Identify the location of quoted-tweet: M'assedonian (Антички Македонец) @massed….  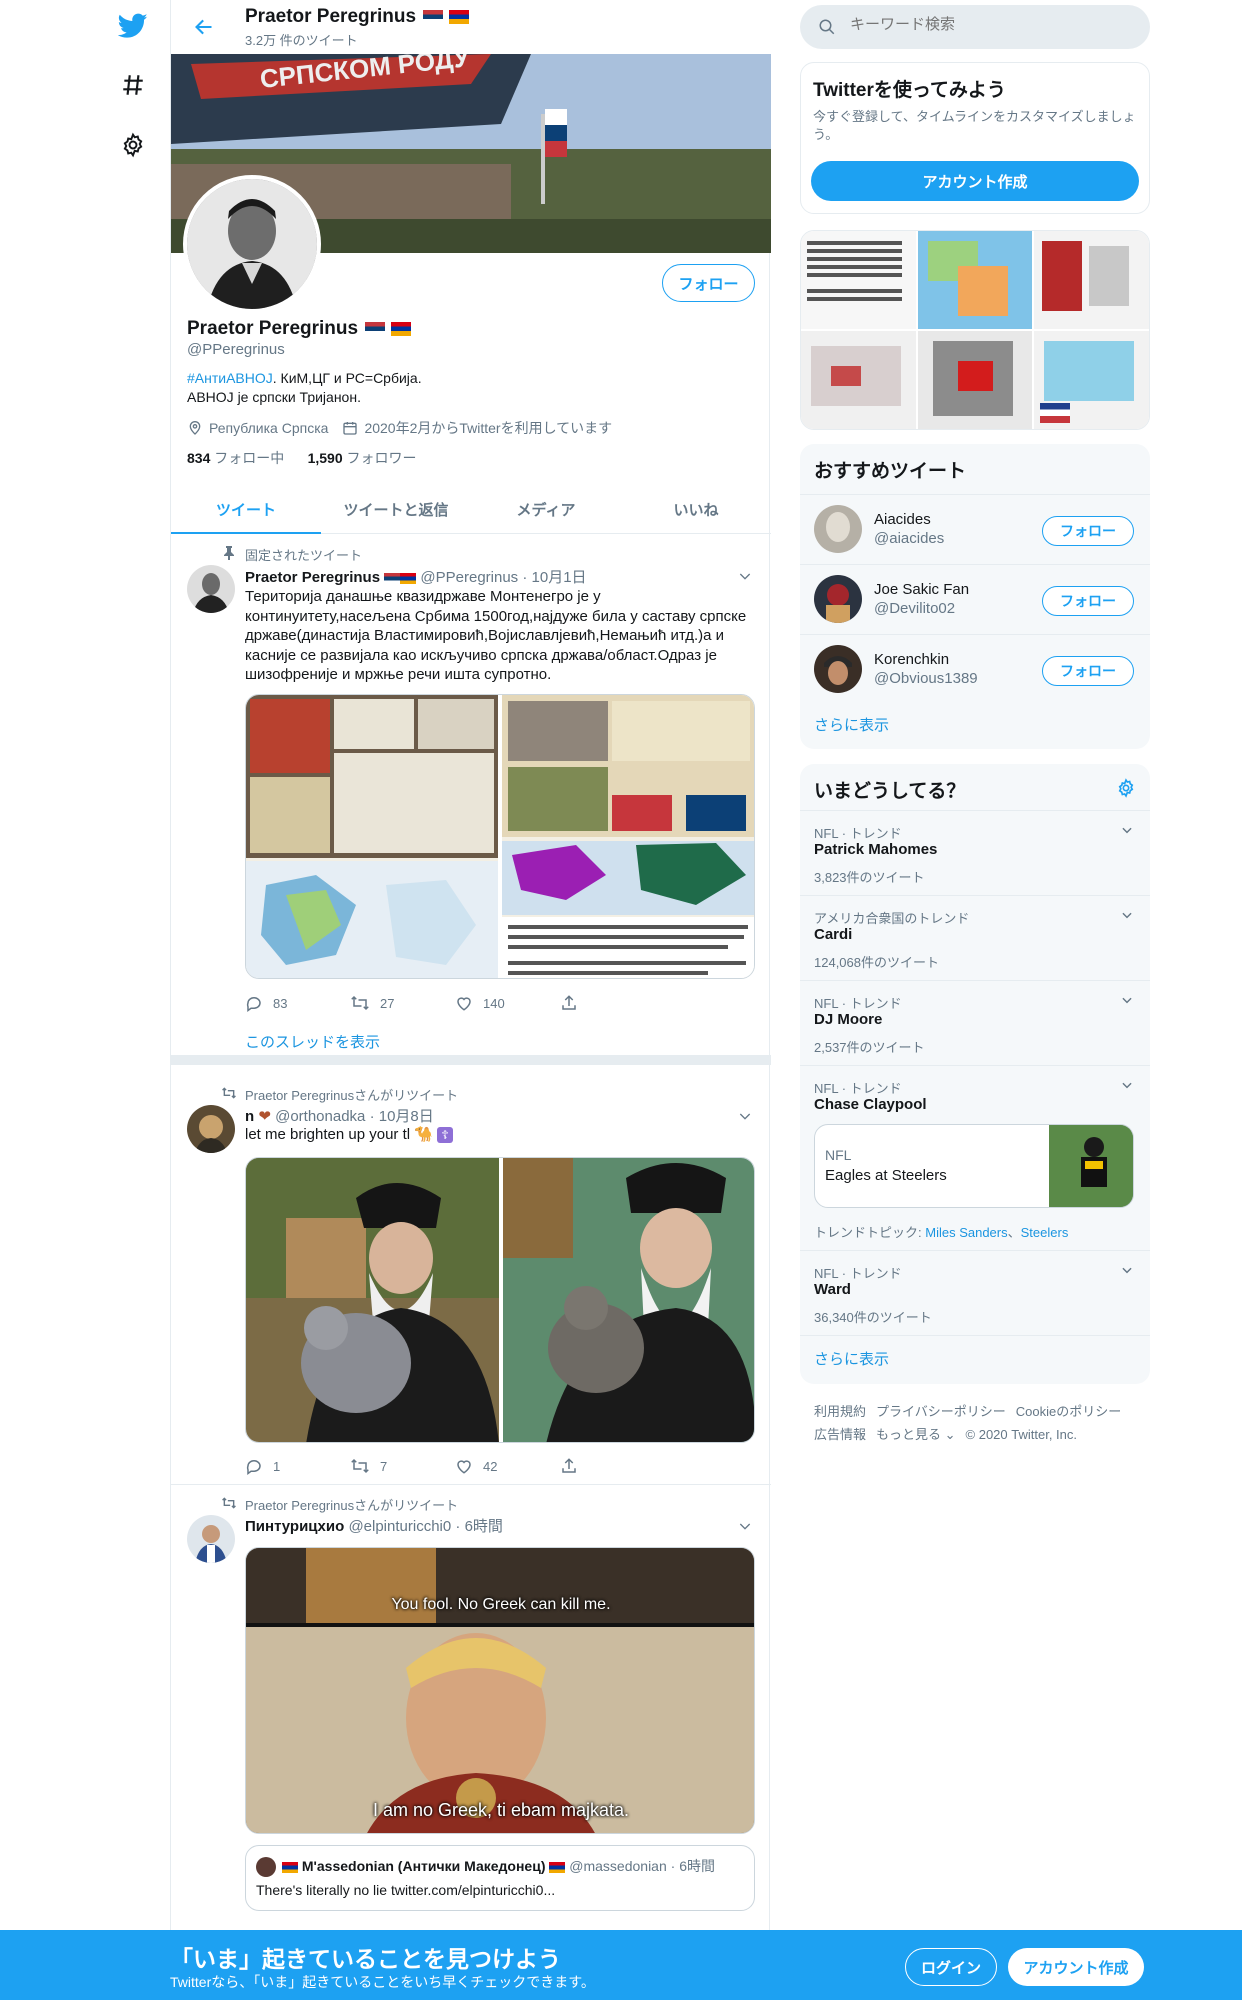
(500, 1878).